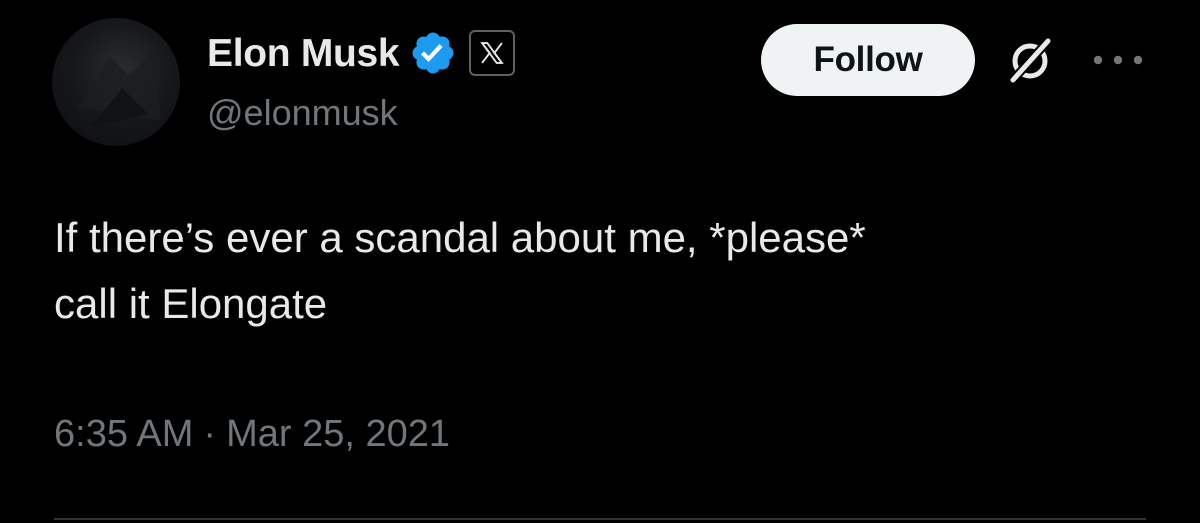 Image resolution: width=1200 pixels, height=523 pixels. What do you see at coordinates (302, 113) in the screenshot?
I see `author-handle: @elonmusk` at bounding box center [302, 113].